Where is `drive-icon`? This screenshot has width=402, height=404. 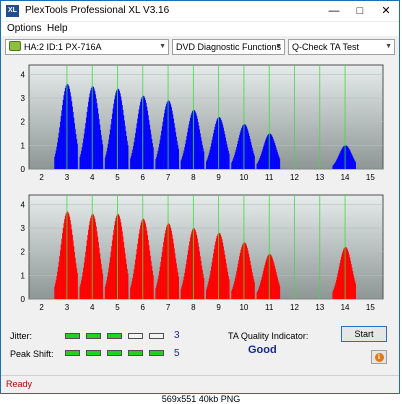 drive-icon is located at coordinates (15, 46).